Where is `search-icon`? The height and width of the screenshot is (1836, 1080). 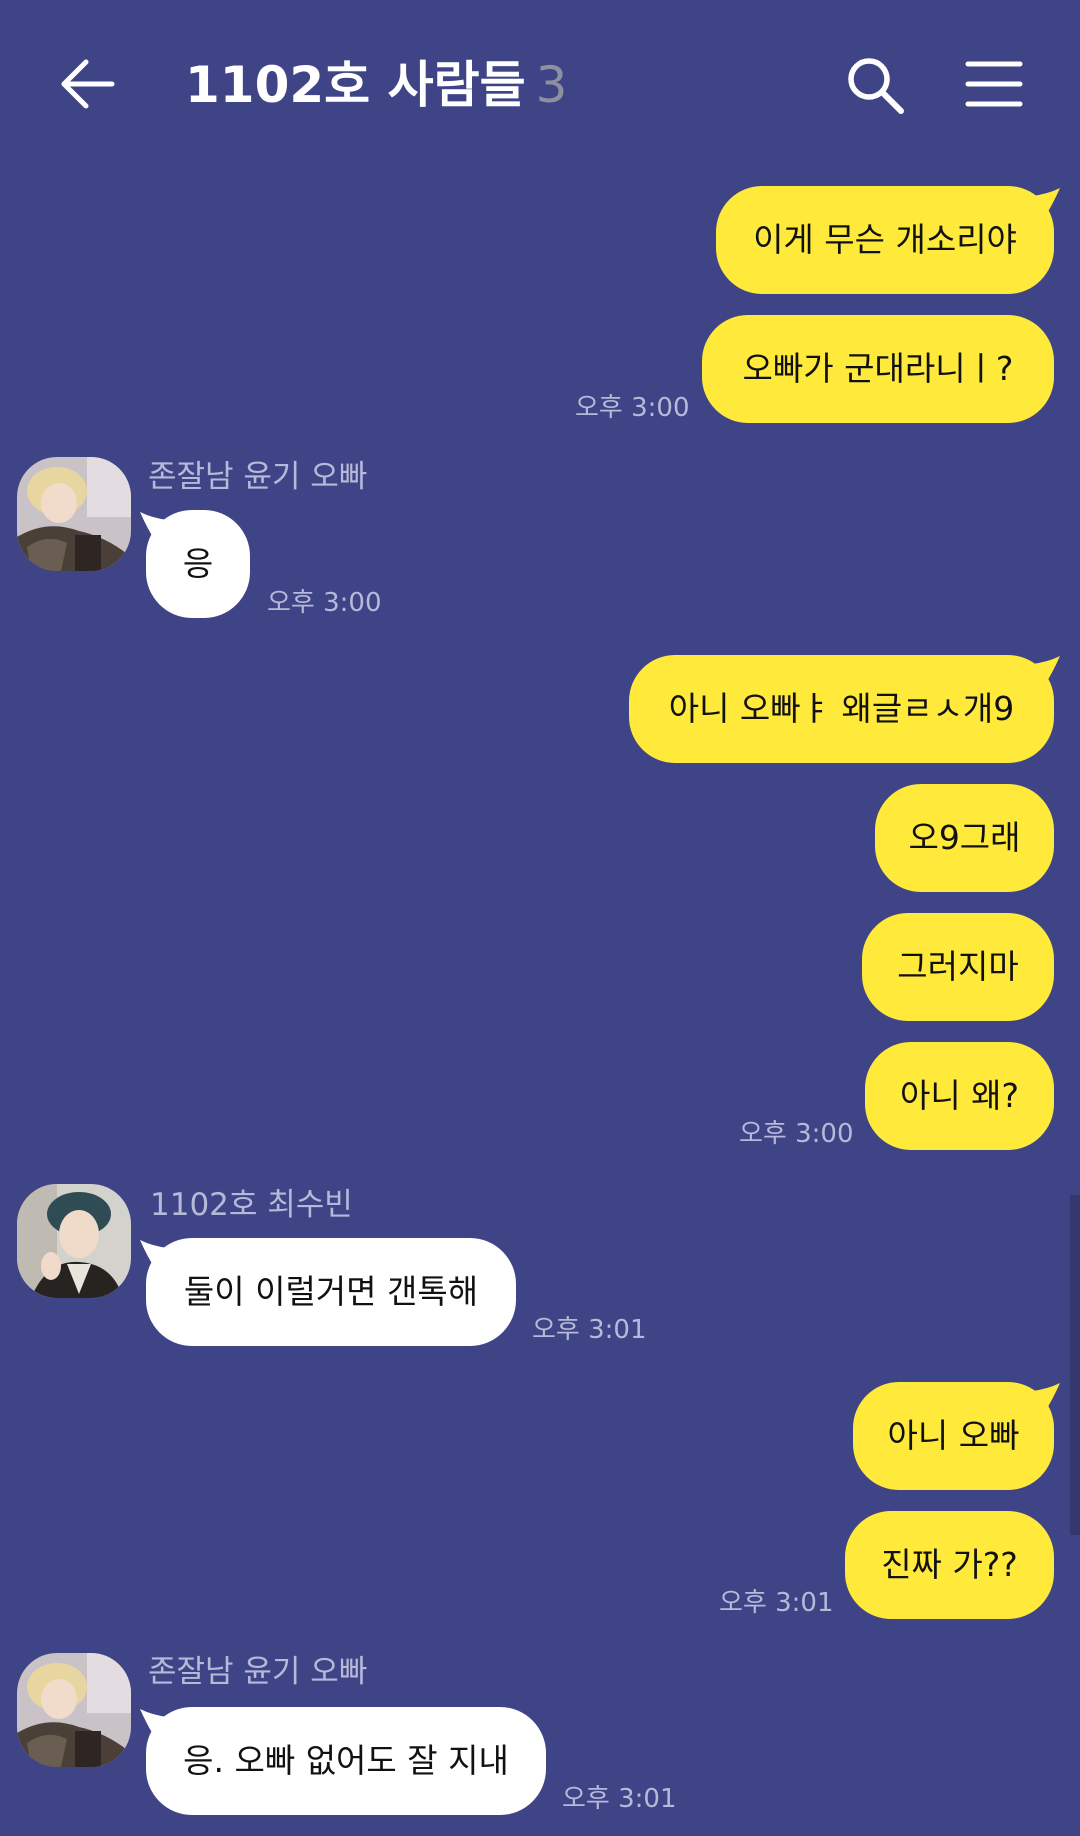 search-icon is located at coordinates (876, 86).